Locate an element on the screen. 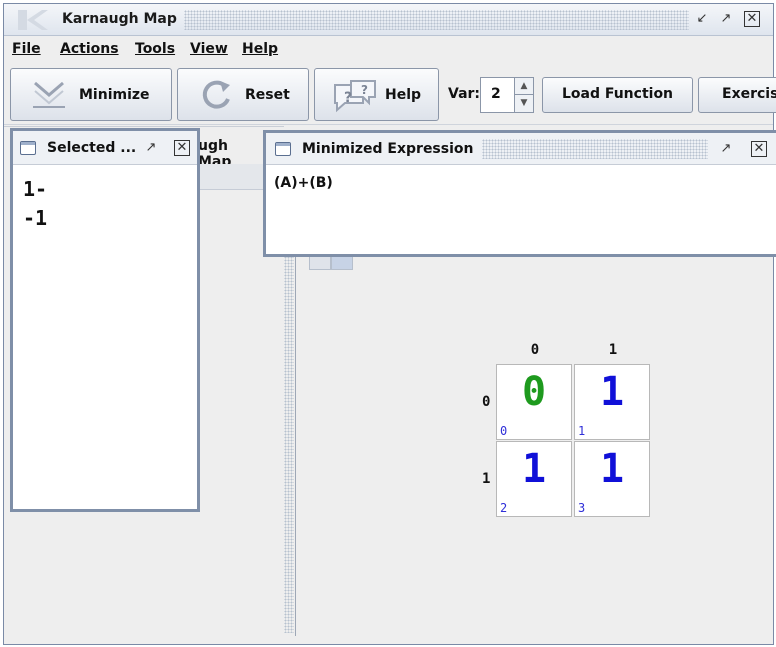  exercise-label: Exercis is located at coordinates (749, 94).